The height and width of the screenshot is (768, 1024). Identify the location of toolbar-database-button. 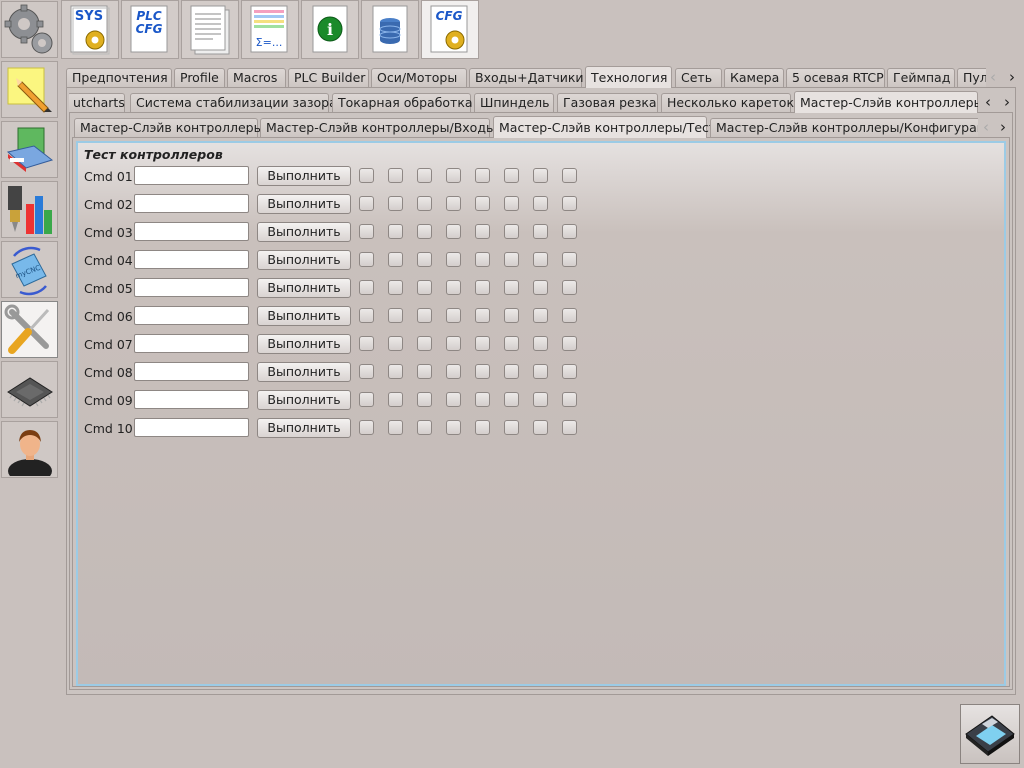
(390, 29).